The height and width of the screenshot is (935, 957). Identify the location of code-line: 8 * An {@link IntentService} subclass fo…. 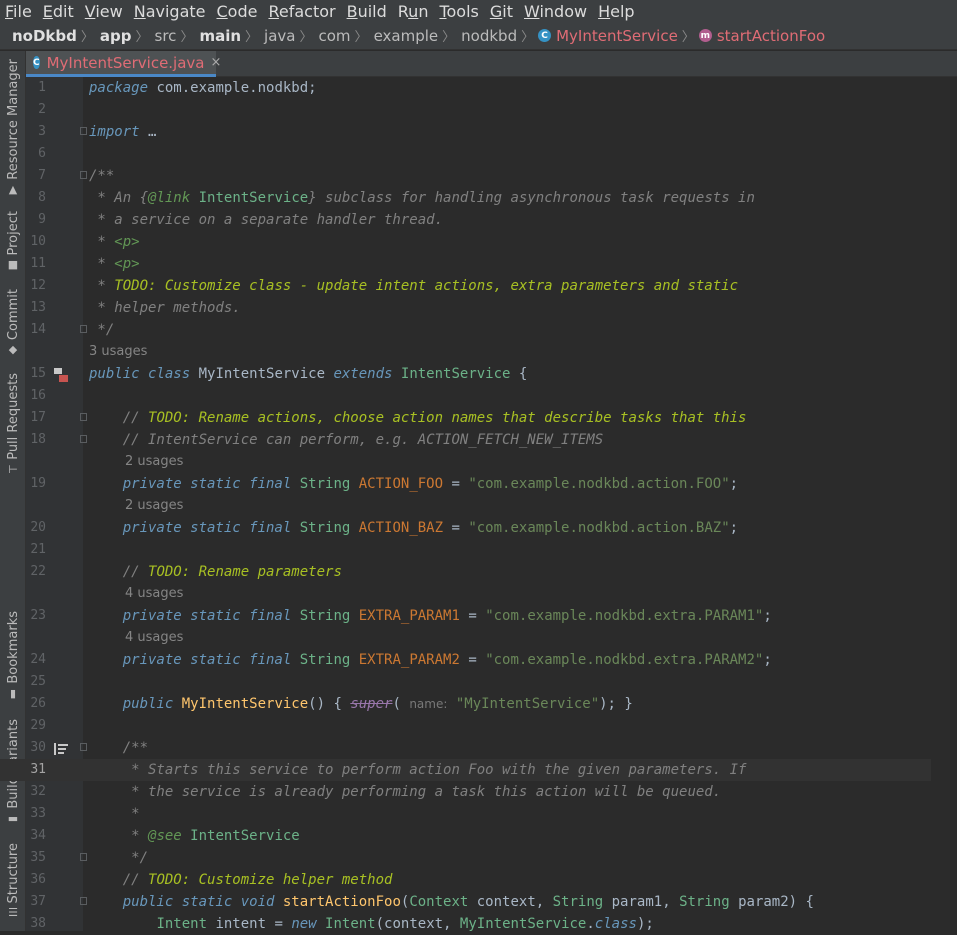
(465, 198).